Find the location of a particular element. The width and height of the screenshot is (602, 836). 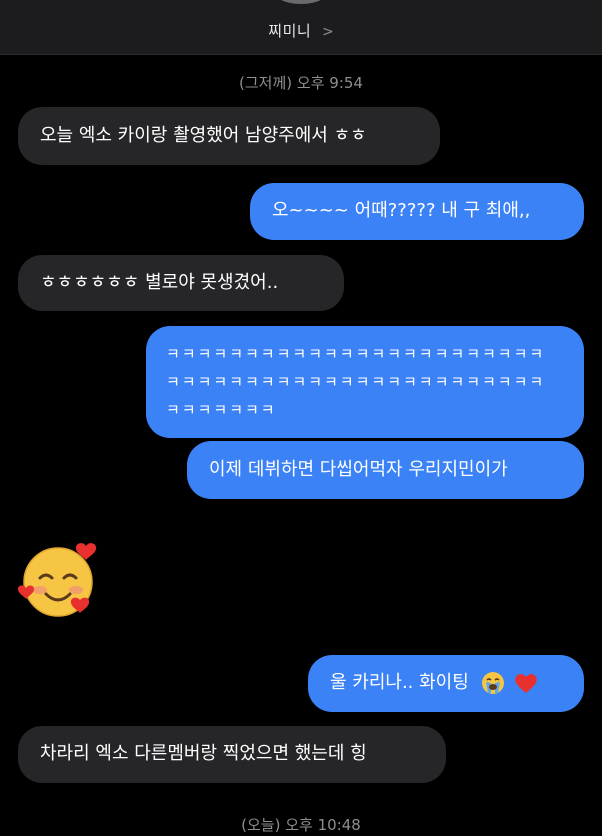

message-text: 이제 데뷔하면 다씹어먹자 우리지민이가 is located at coordinates (358, 469).